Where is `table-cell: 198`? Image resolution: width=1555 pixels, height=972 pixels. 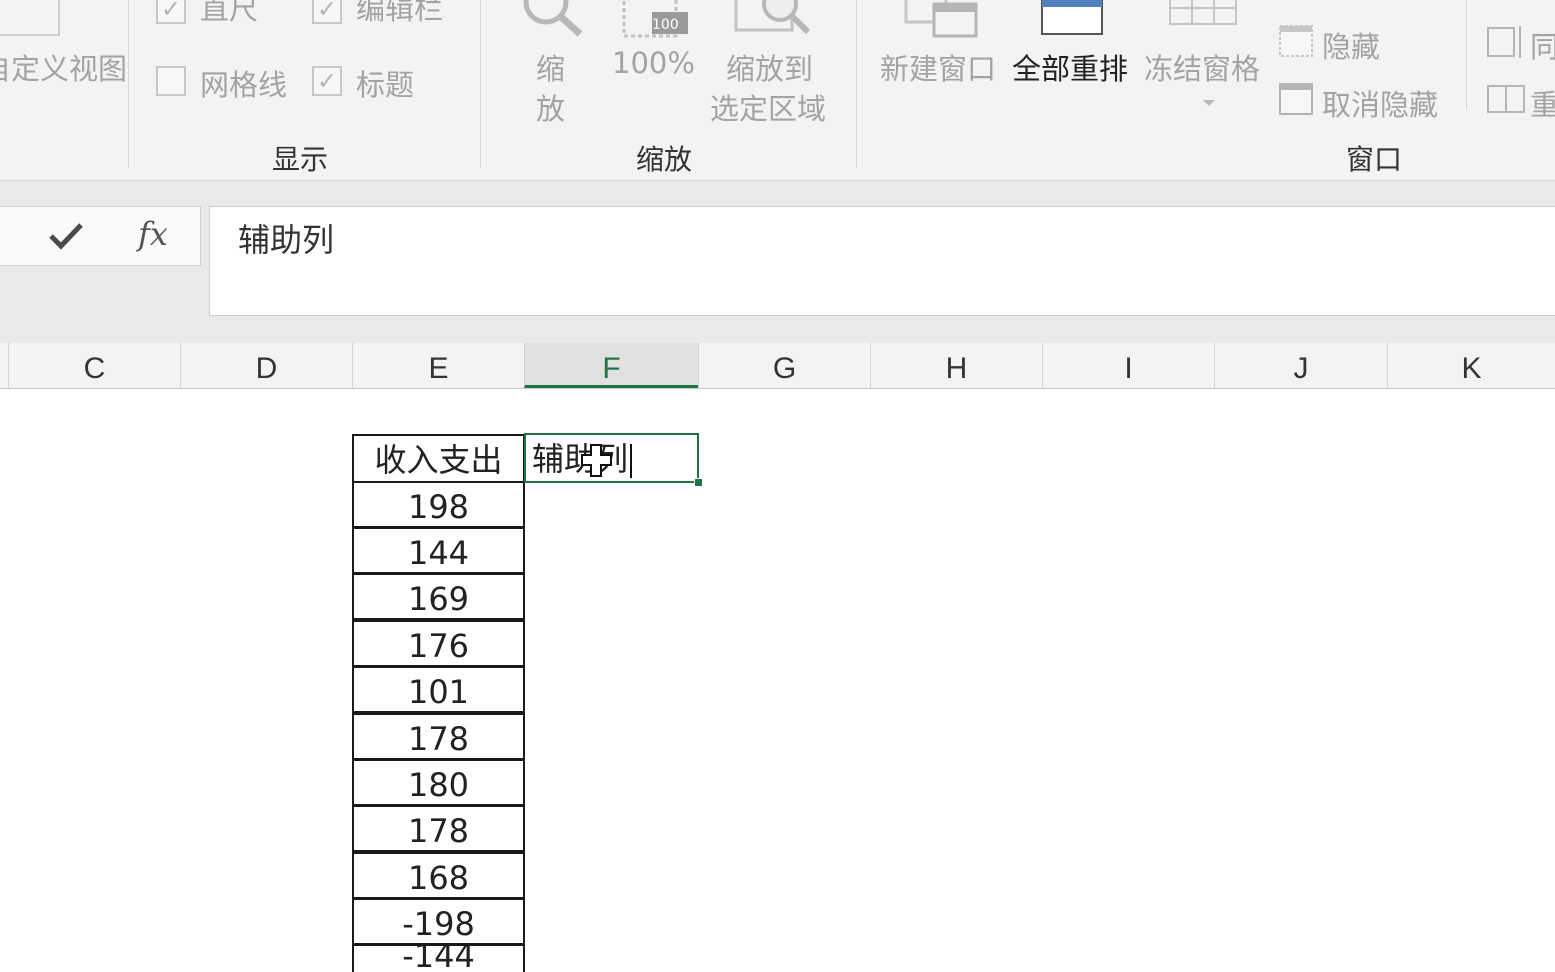 table-cell: 198 is located at coordinates (438, 504).